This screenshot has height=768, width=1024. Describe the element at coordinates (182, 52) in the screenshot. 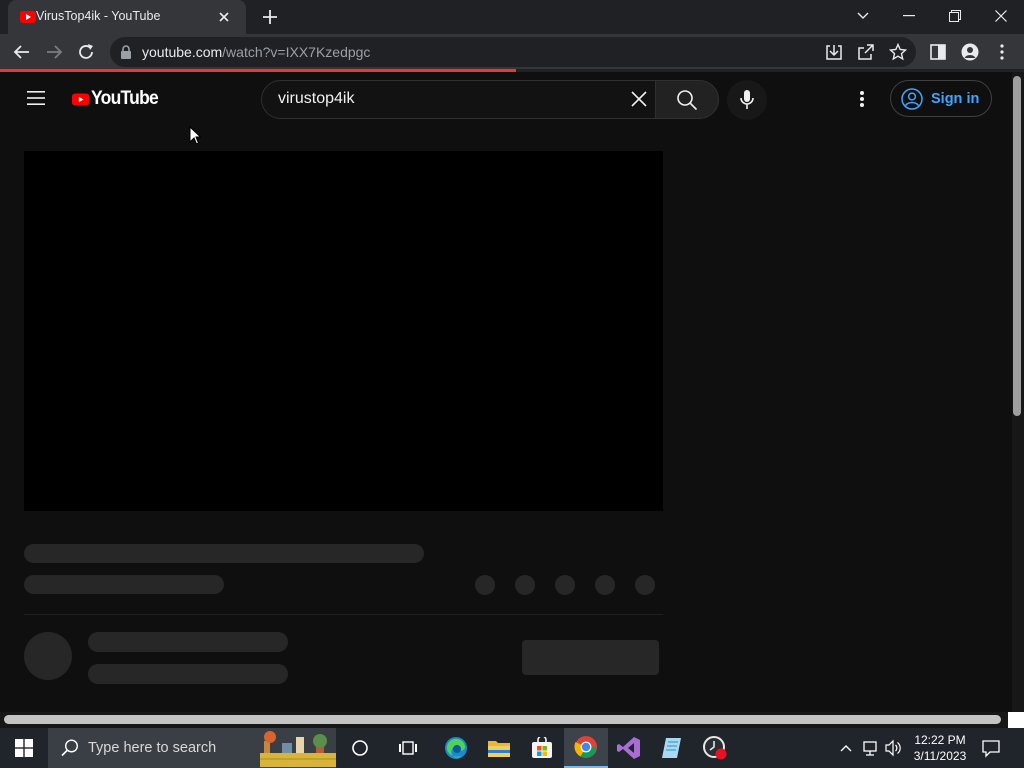

I see `url-host: youtube.com` at that location.